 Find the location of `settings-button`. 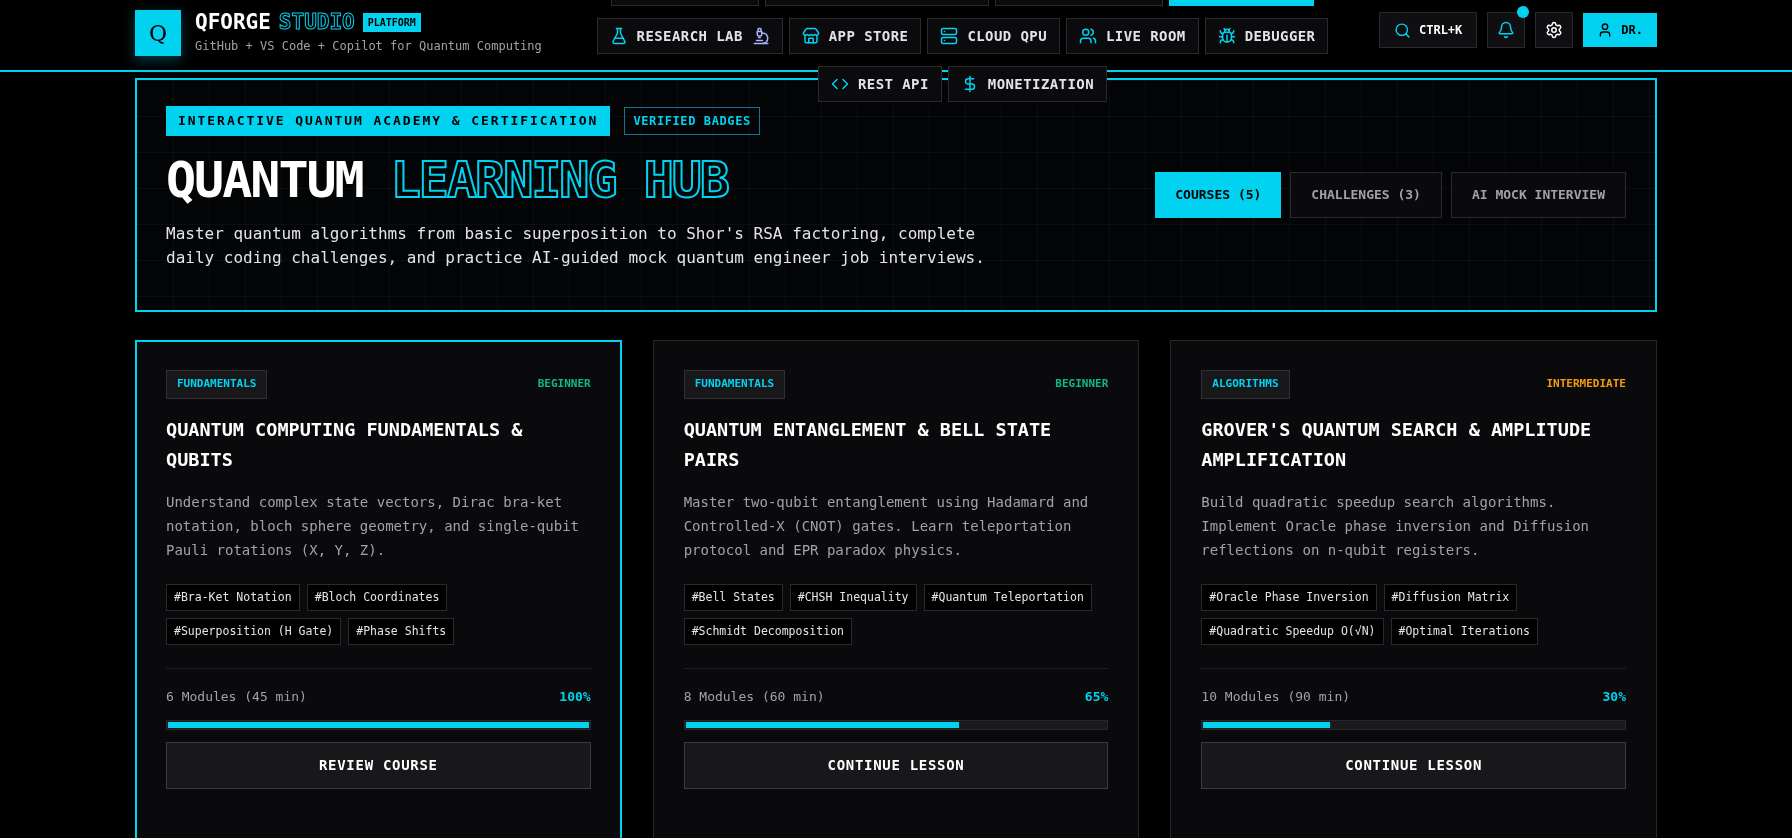

settings-button is located at coordinates (1554, 30).